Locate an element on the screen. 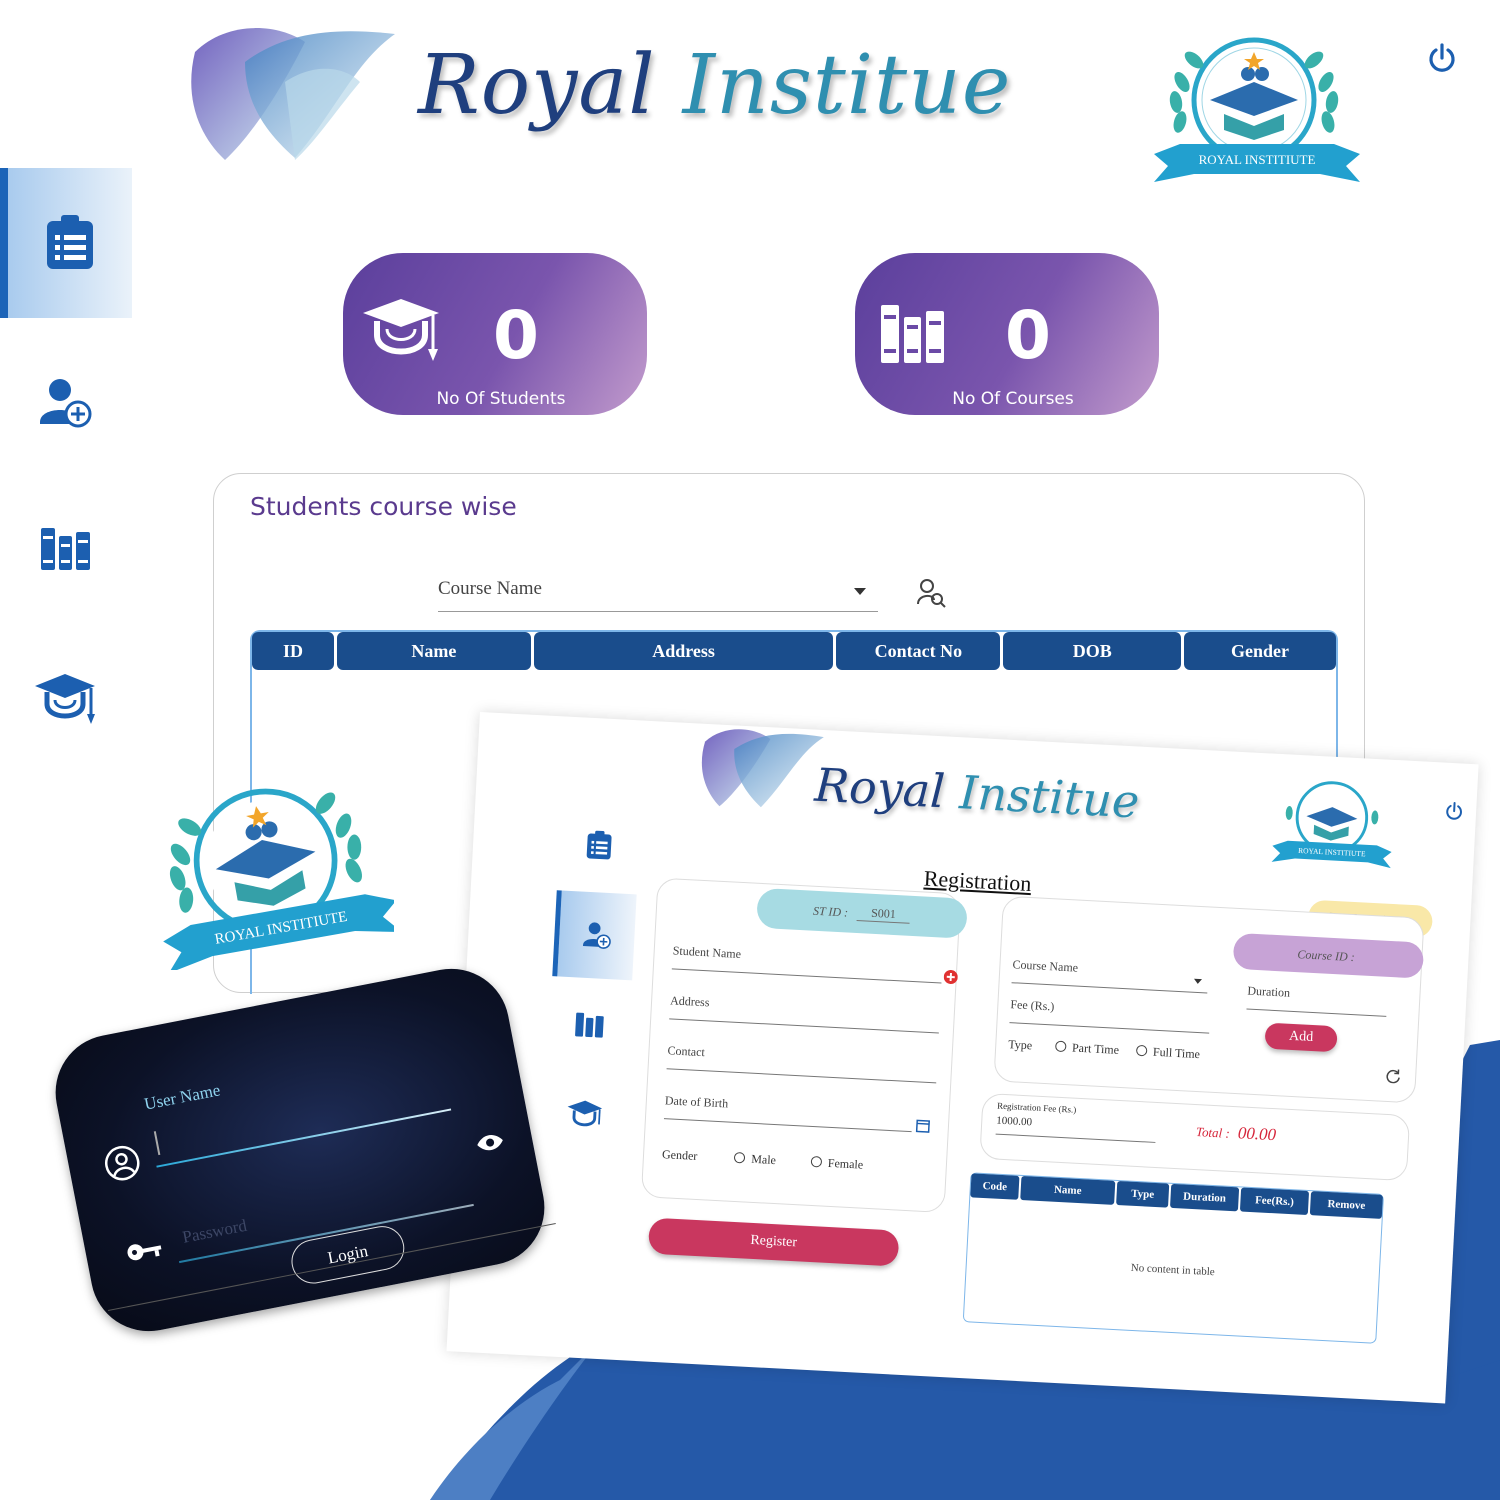 The width and height of the screenshot is (1500, 1500). column-header-contact: Contact No is located at coordinates (918, 651).